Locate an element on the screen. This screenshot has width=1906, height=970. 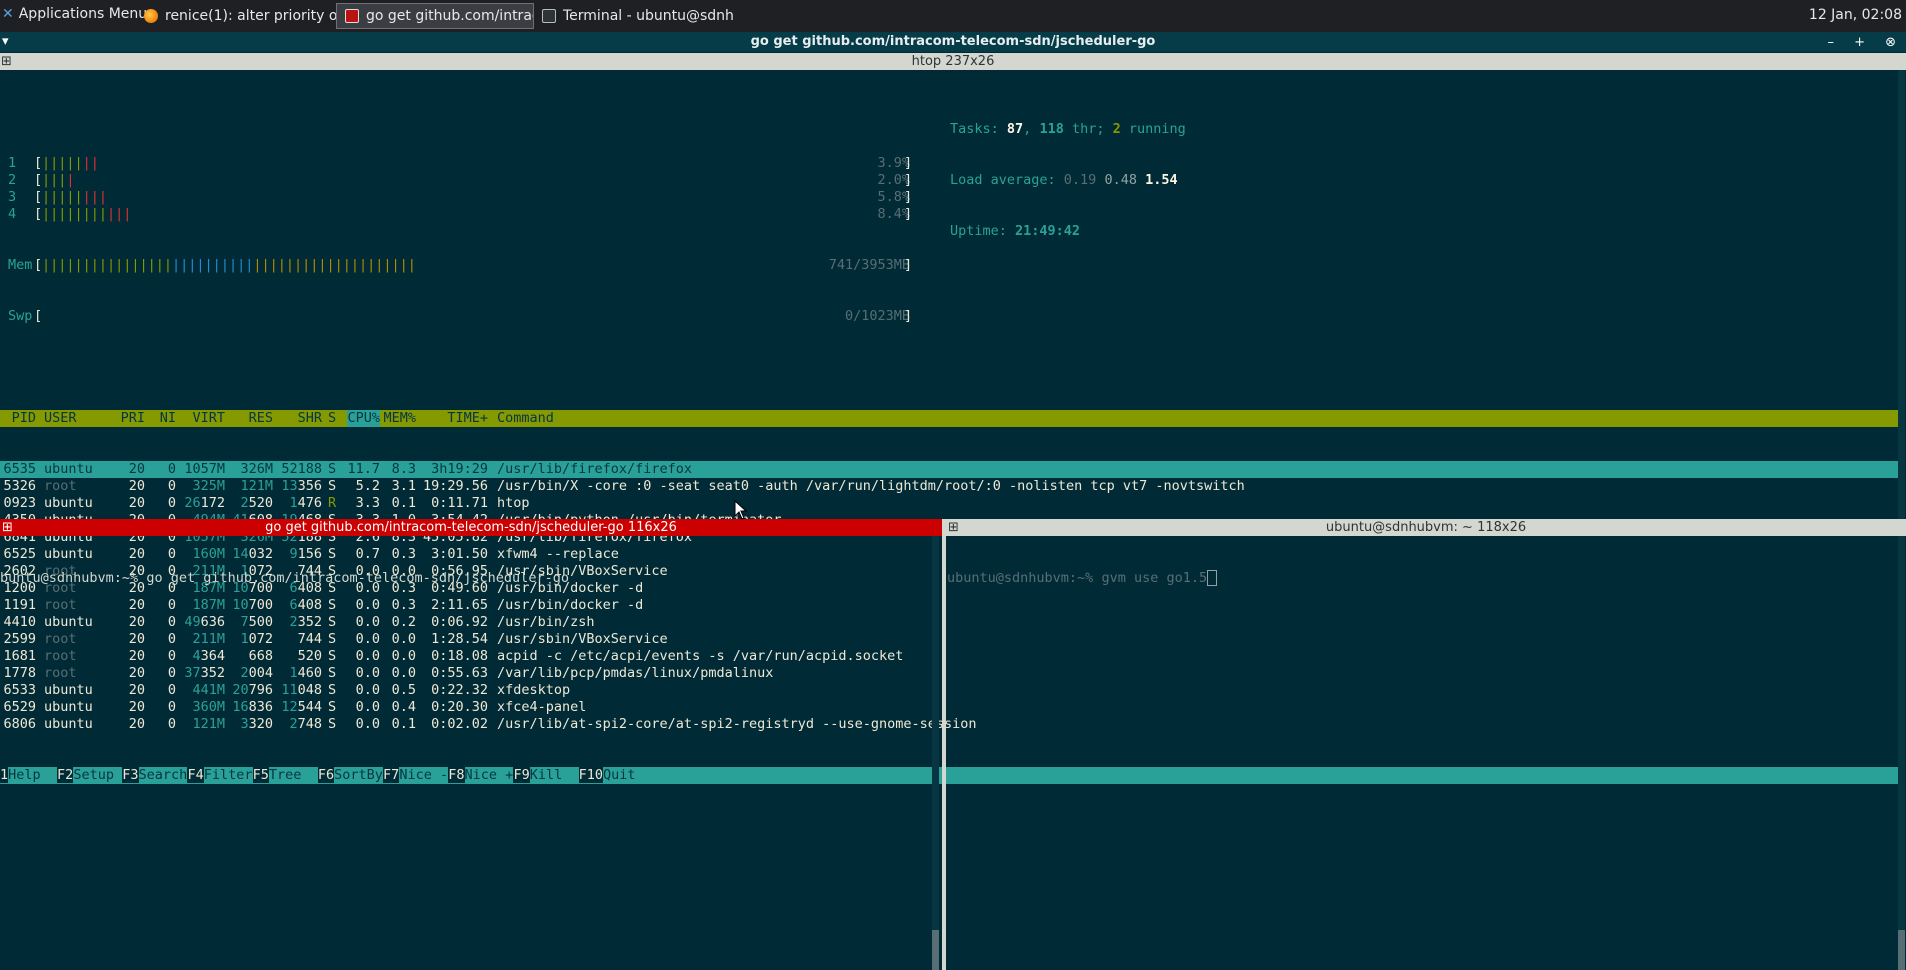
fkey-f8: F8Nice + is located at coordinates (481, 775).